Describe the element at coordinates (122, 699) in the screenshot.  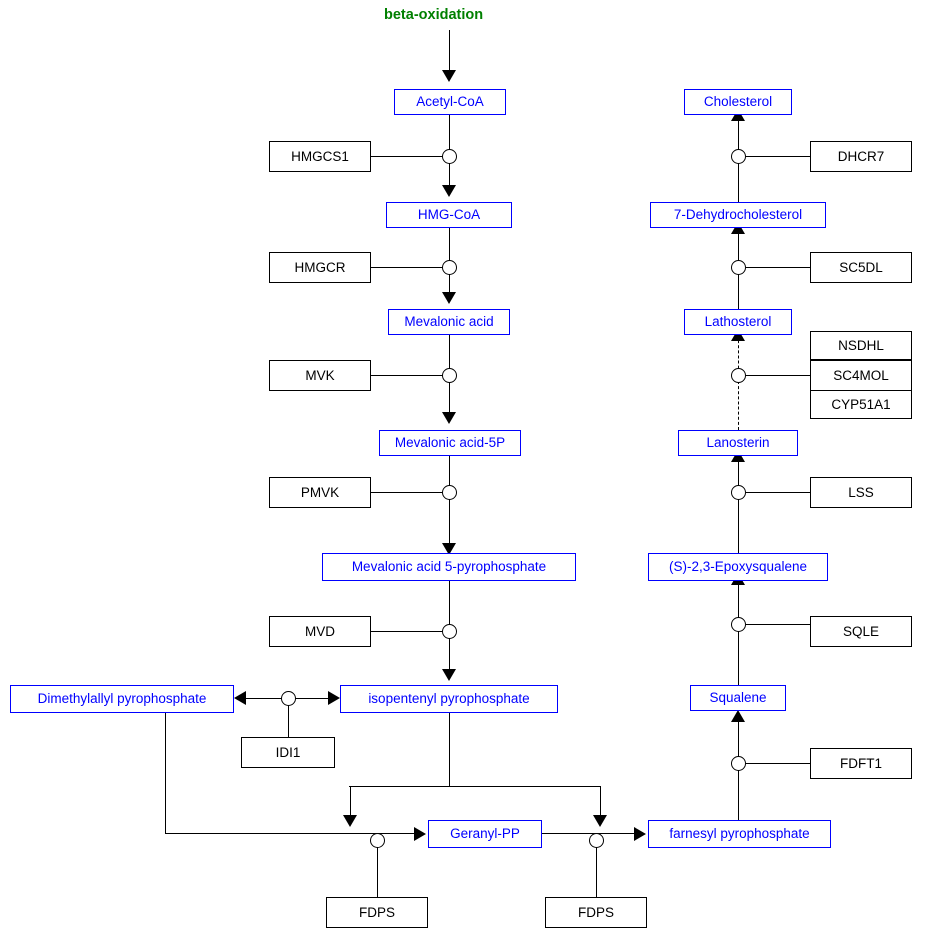
I see `metabolite-dimethylallyl-pyrophosphate: Dimethylallyl pyrophosphate` at that location.